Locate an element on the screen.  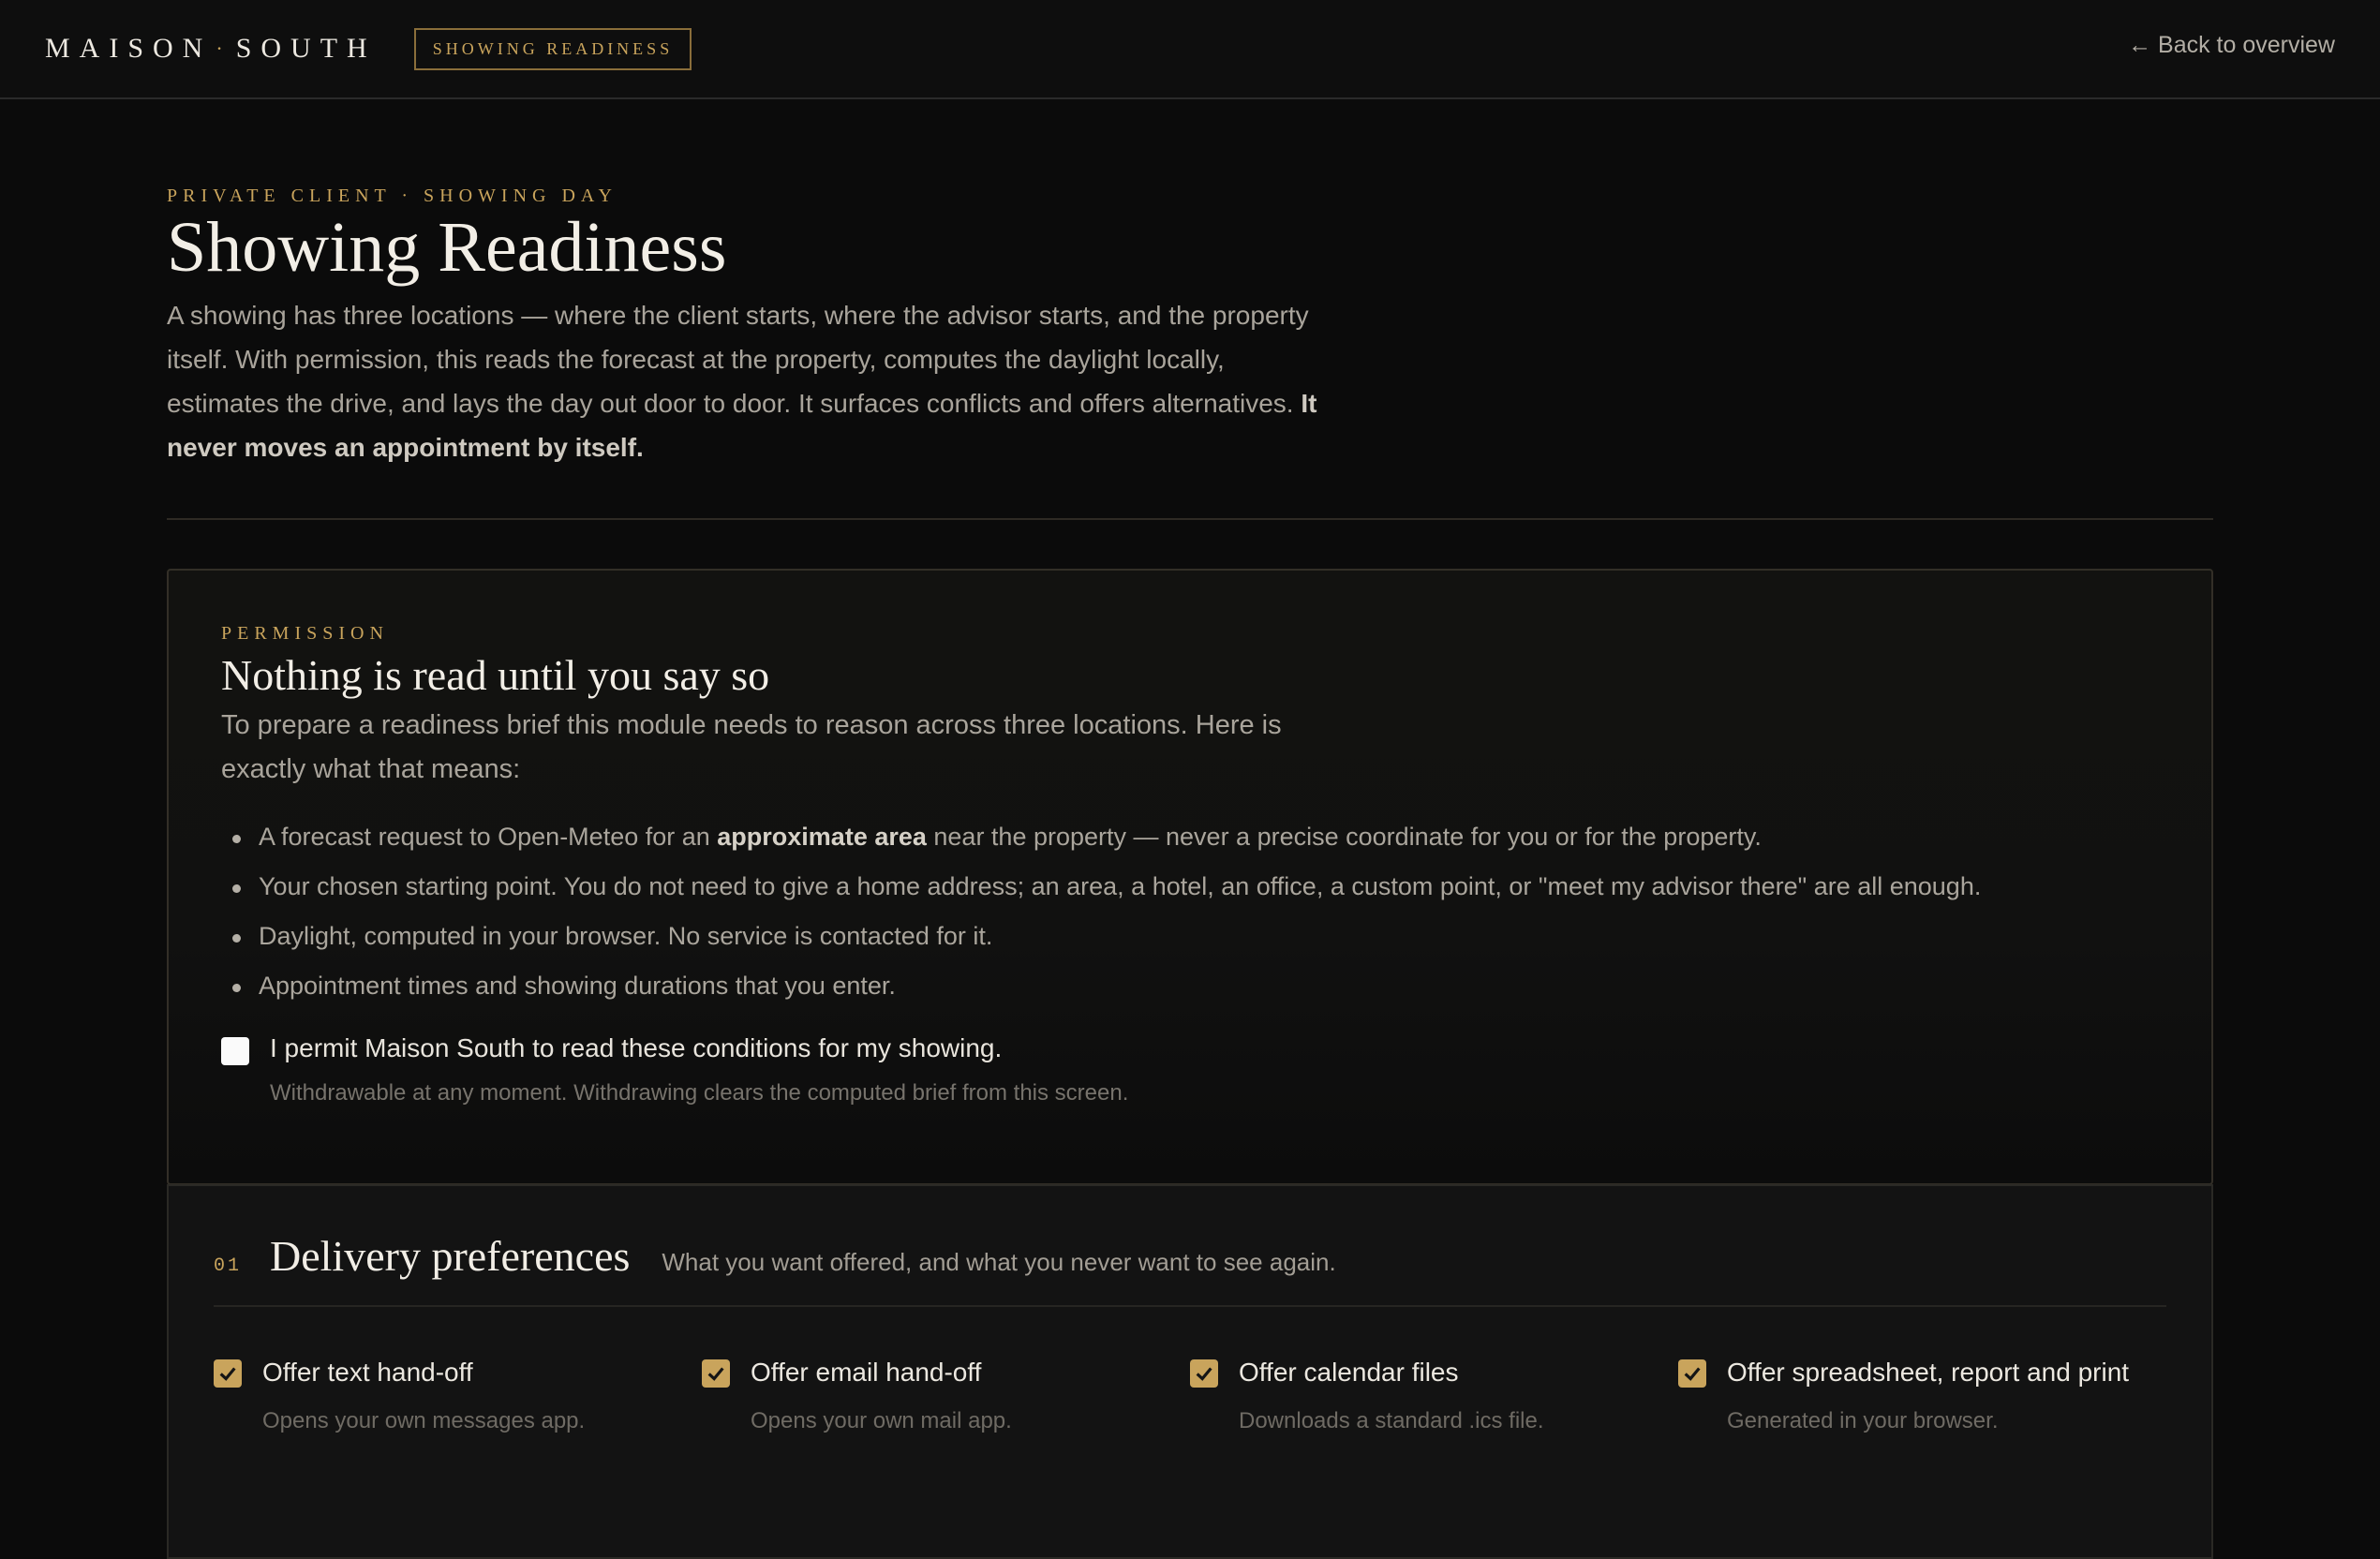
hero-eyebrow: PRIVATE CLIENT · SHOWING DAY is located at coordinates (392, 196).